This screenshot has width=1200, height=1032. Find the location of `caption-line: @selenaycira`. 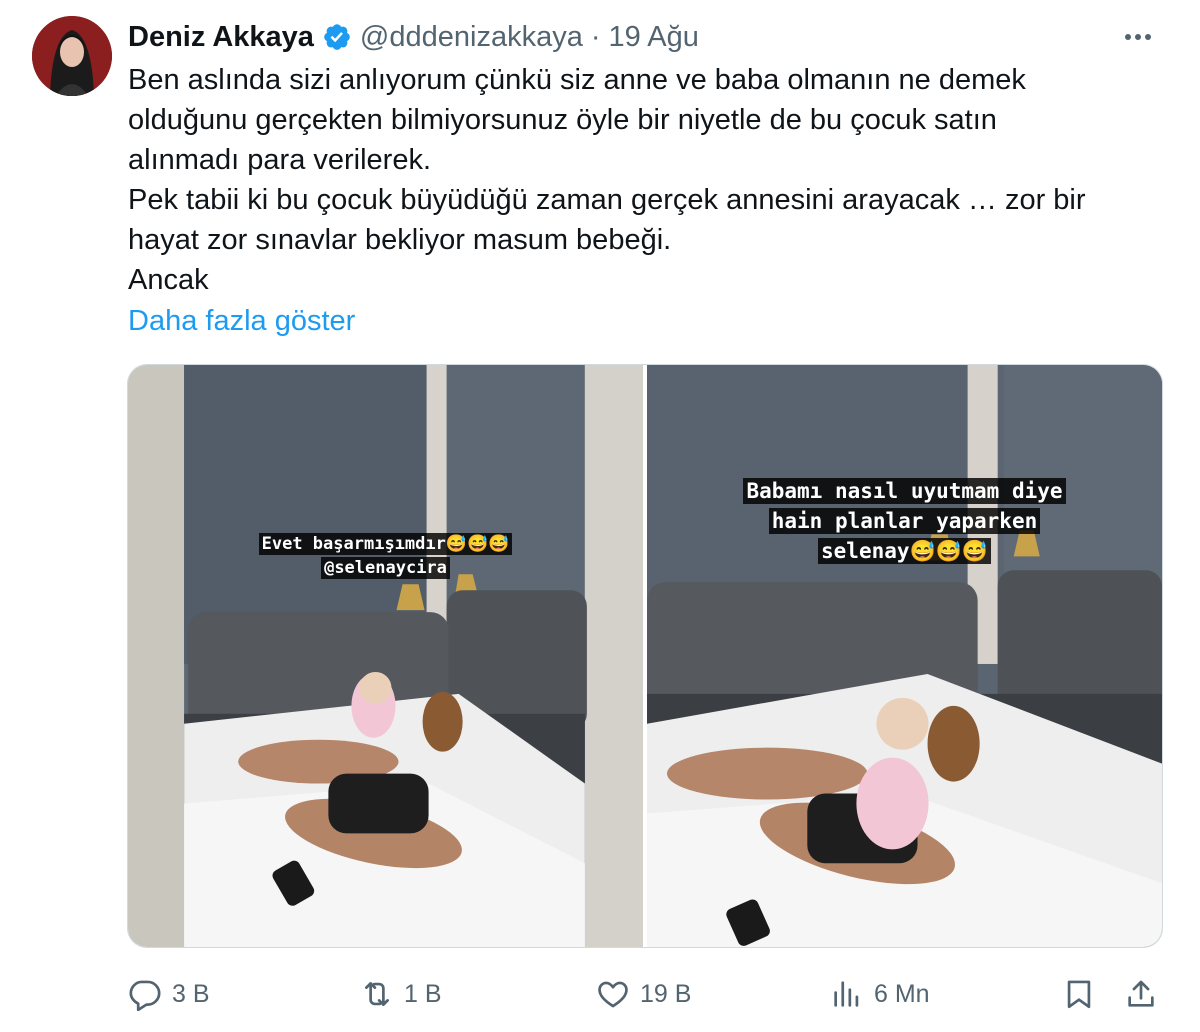

caption-line: @selenaycira is located at coordinates (385, 568).